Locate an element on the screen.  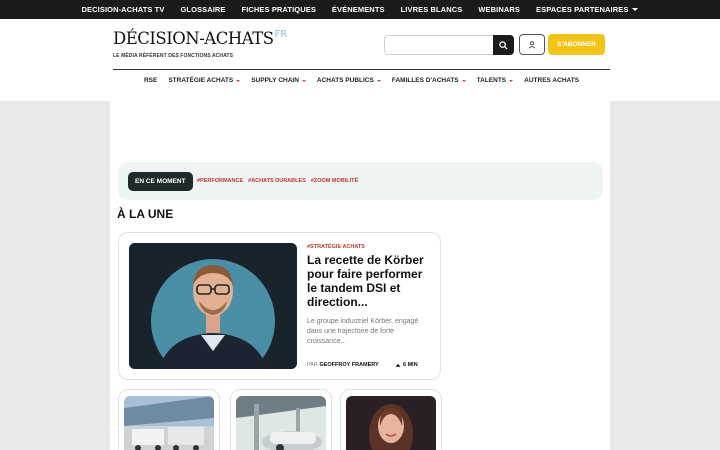
featured-article-image is located at coordinates (213, 306).